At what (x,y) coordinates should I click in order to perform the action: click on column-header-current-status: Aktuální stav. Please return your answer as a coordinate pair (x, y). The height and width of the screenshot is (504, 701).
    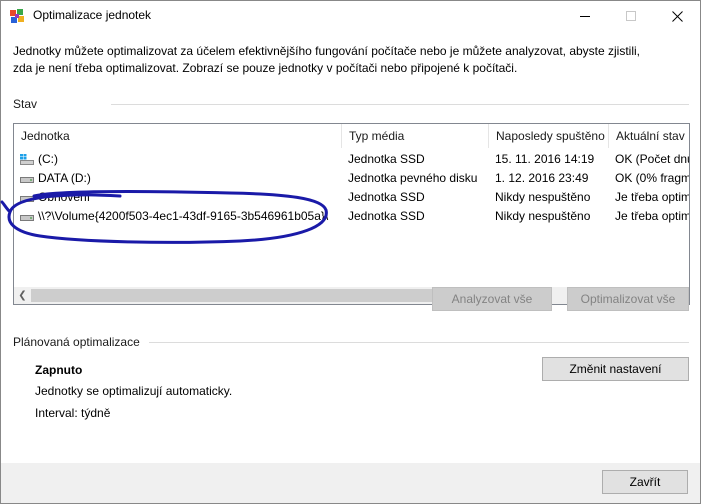
    Looking at the image, I should click on (649, 136).